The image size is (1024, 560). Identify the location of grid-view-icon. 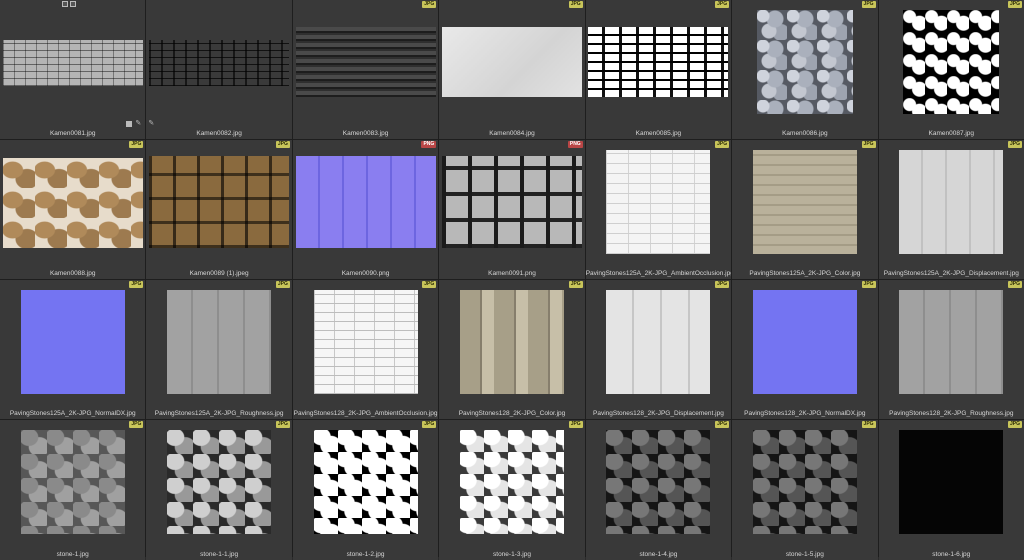
(65, 4).